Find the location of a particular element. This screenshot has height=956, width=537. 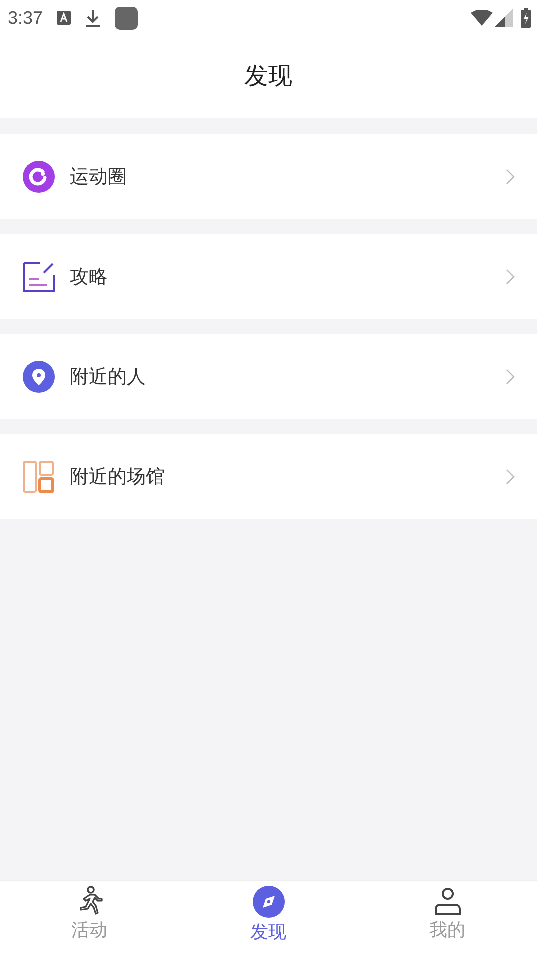

status-time: 3:37 is located at coordinates (26, 18).